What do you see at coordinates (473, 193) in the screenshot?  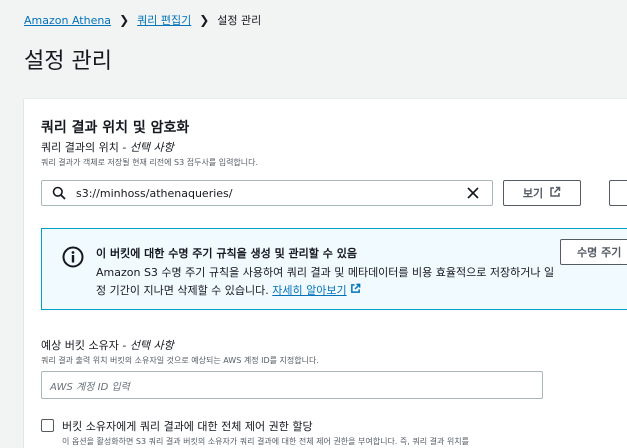 I see `clear-icon` at bounding box center [473, 193].